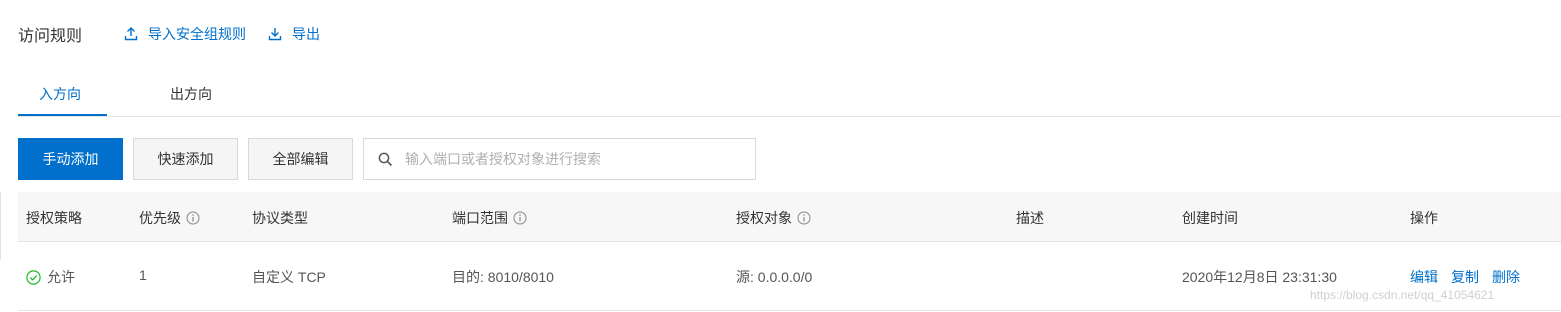 This screenshot has width=1561, height=312. I want to click on manual-add-button: 手动添加, so click(70, 159).